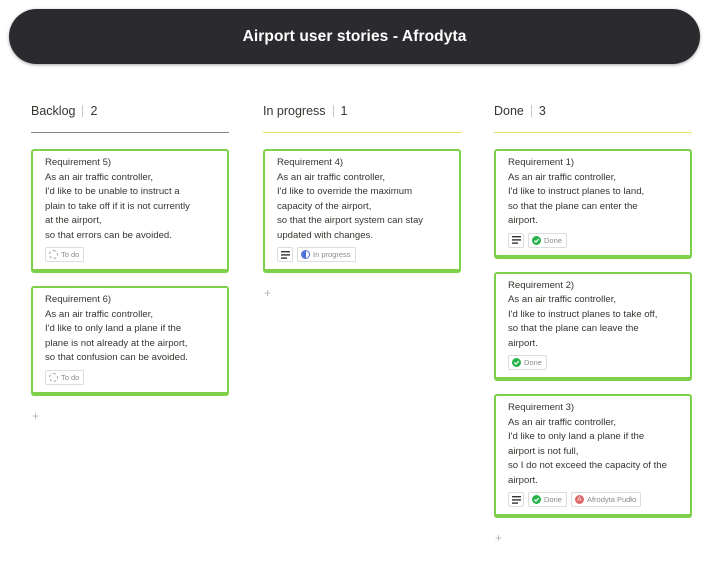 Image resolution: width=723 pixels, height=573 pixels. What do you see at coordinates (332, 254) in the screenshot?
I see `status-label: In progress` at bounding box center [332, 254].